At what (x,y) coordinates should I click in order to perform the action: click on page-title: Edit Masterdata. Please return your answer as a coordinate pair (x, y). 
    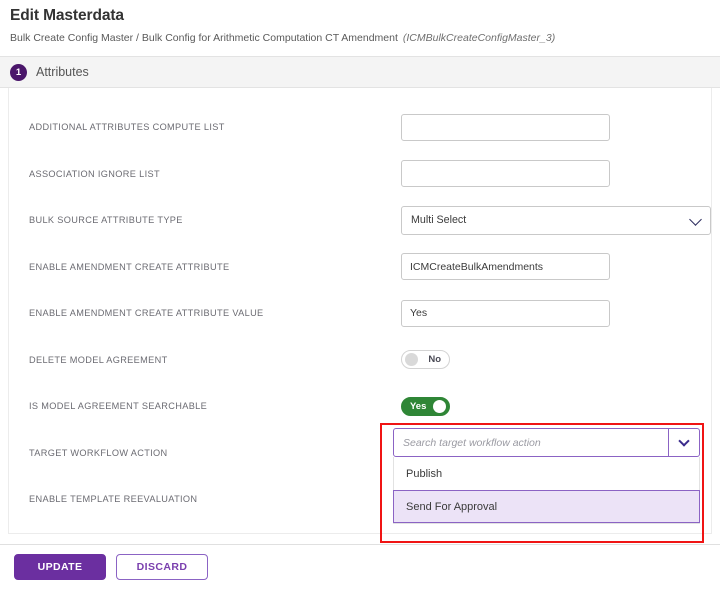
    Looking at the image, I should click on (67, 15).